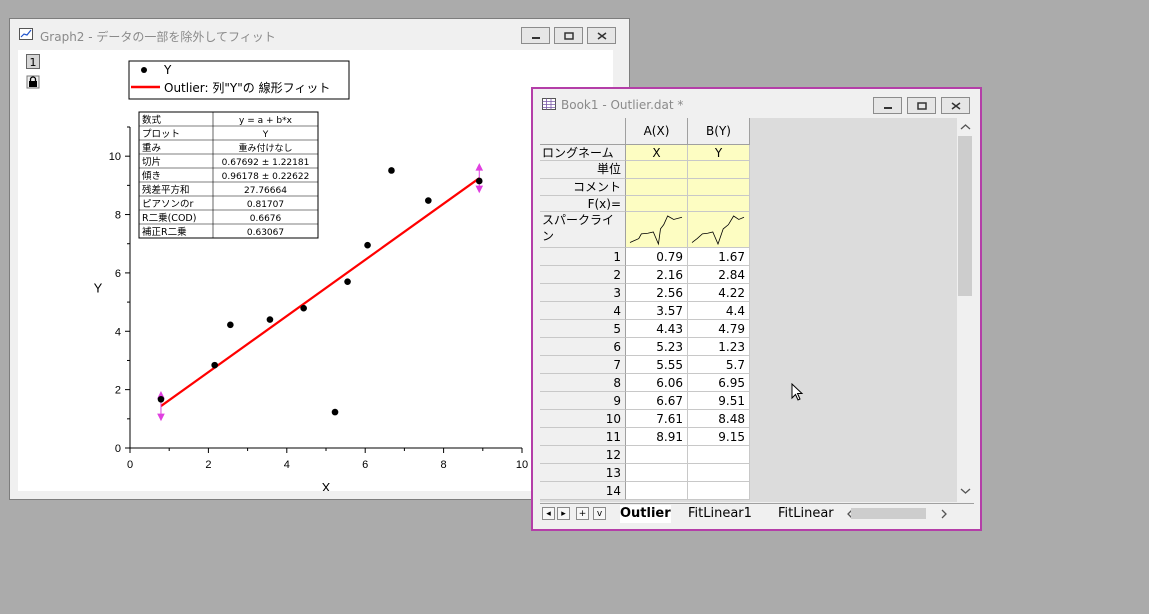  Describe the element at coordinates (583, 257) in the screenshot. I see `row-number: 1` at that location.